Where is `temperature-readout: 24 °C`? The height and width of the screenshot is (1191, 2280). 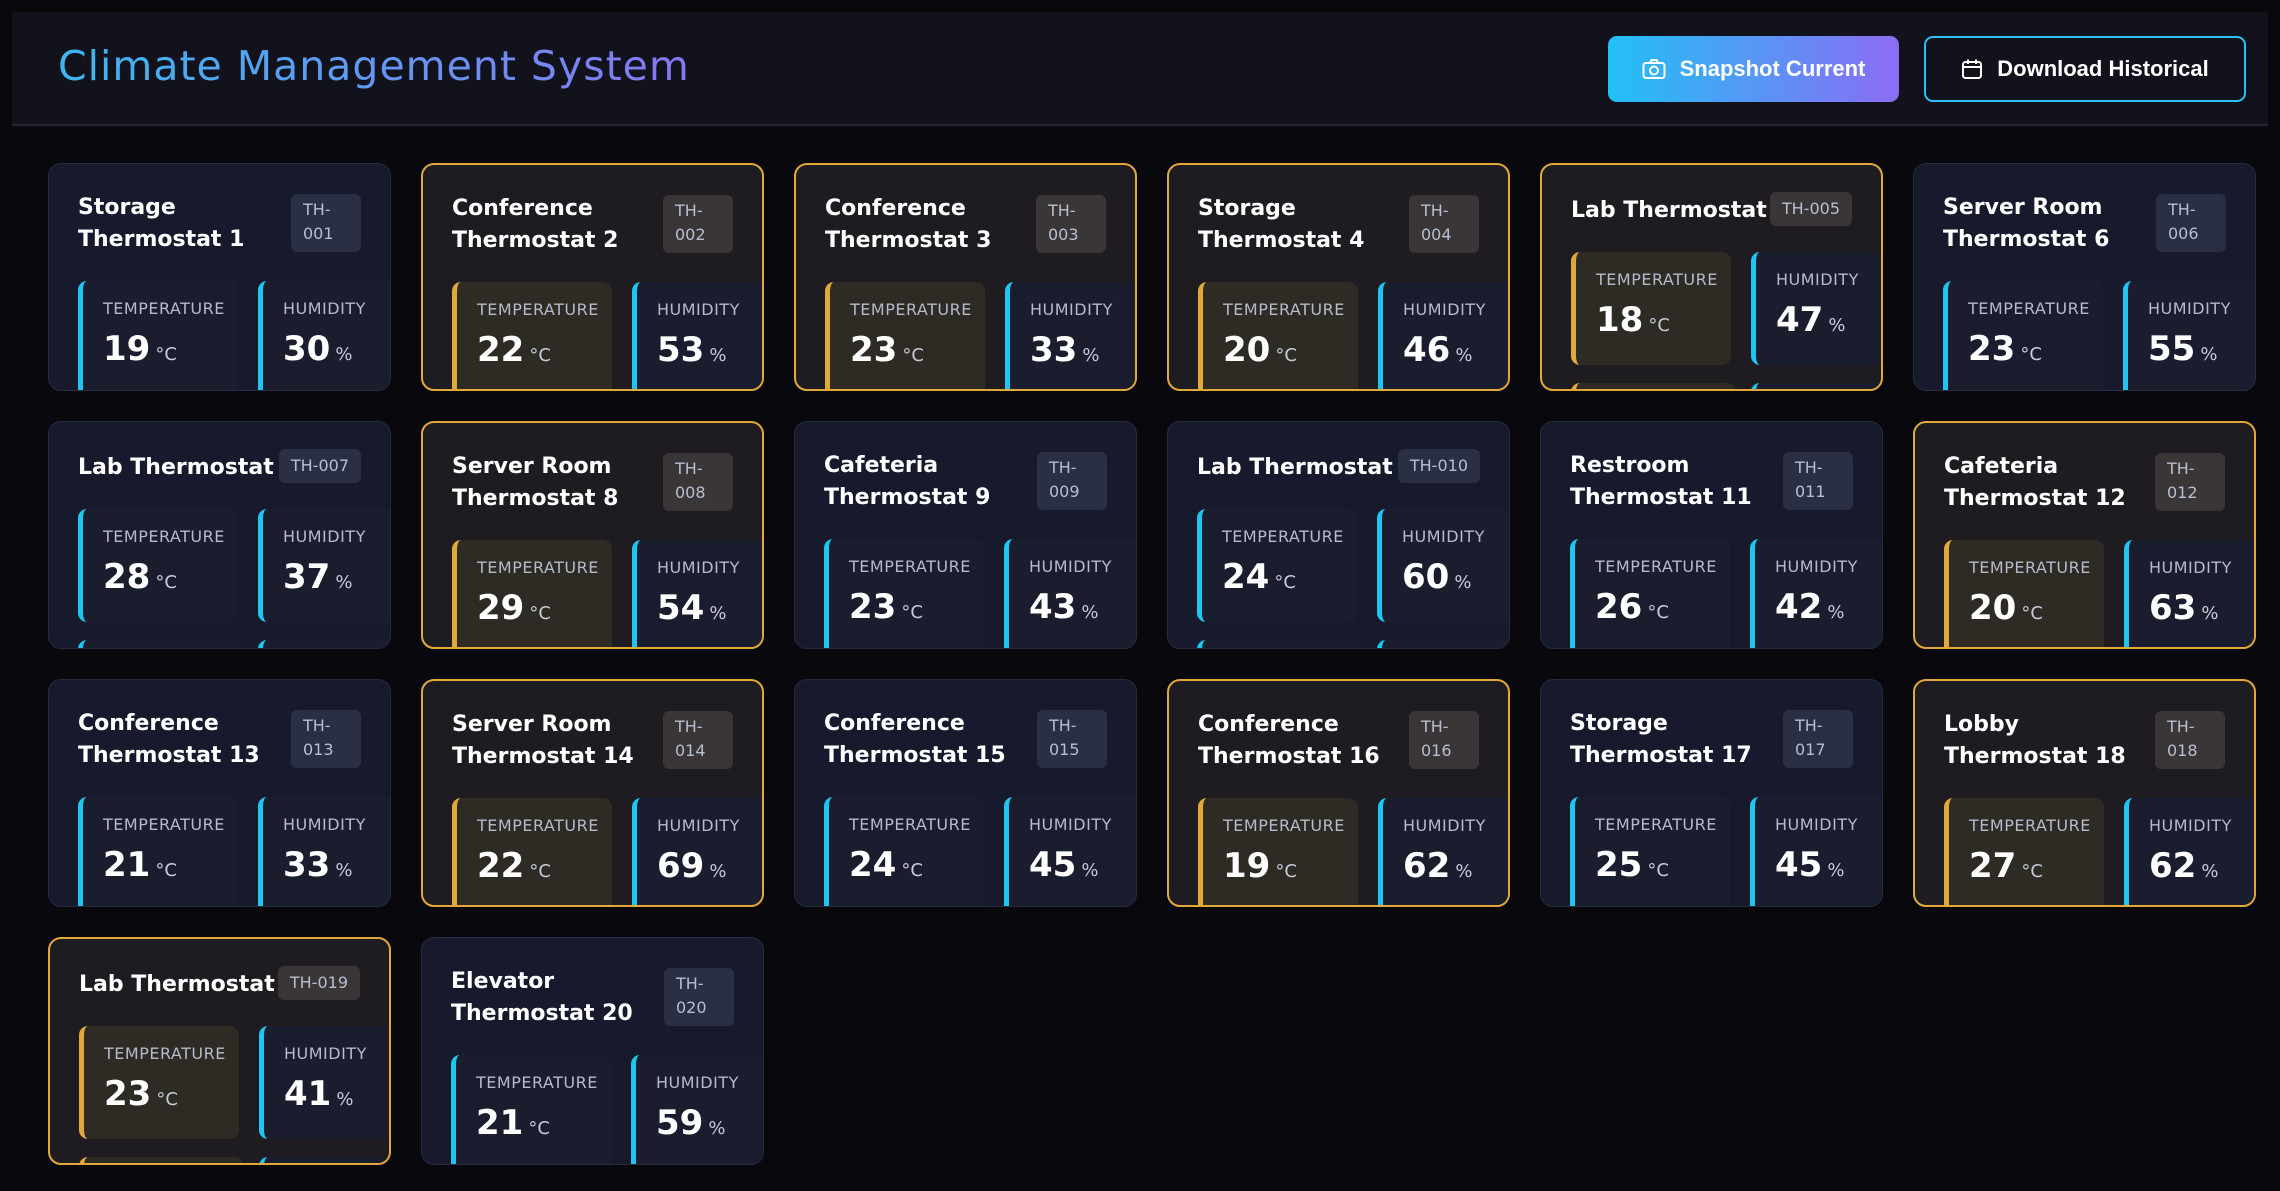
temperature-readout: 24 °C is located at coordinates (1289, 580).